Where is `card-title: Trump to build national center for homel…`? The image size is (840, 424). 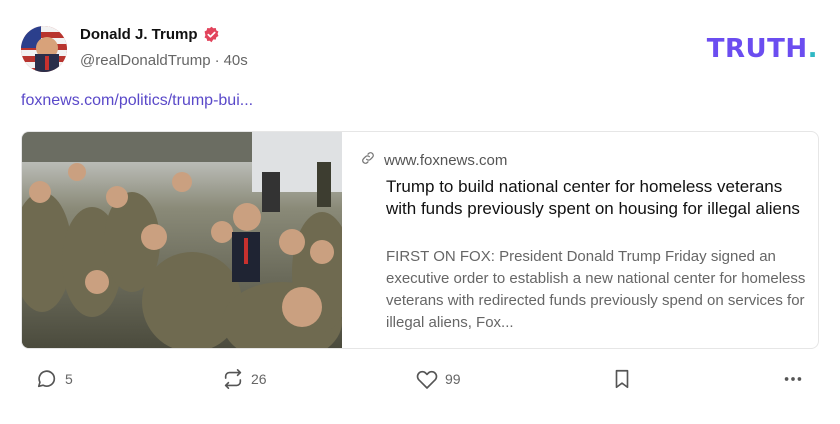 card-title: Trump to build national center for homel… is located at coordinates (596, 198).